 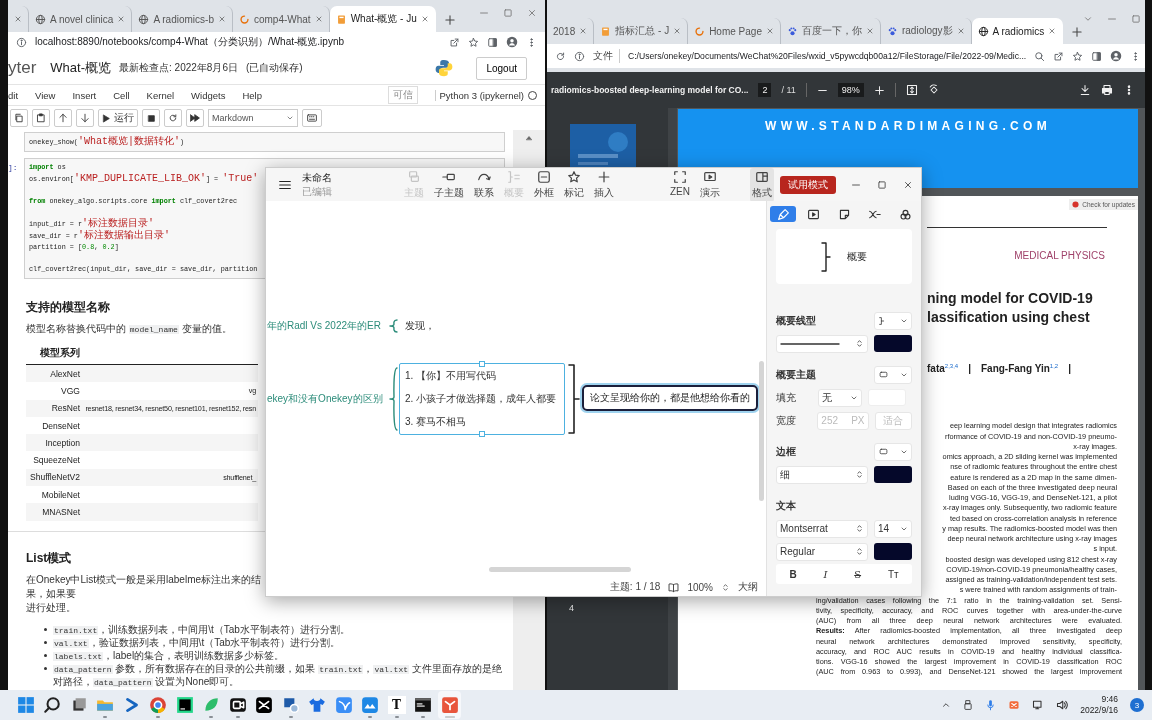 I want to click on camera-icon, so click(x=237, y=705).